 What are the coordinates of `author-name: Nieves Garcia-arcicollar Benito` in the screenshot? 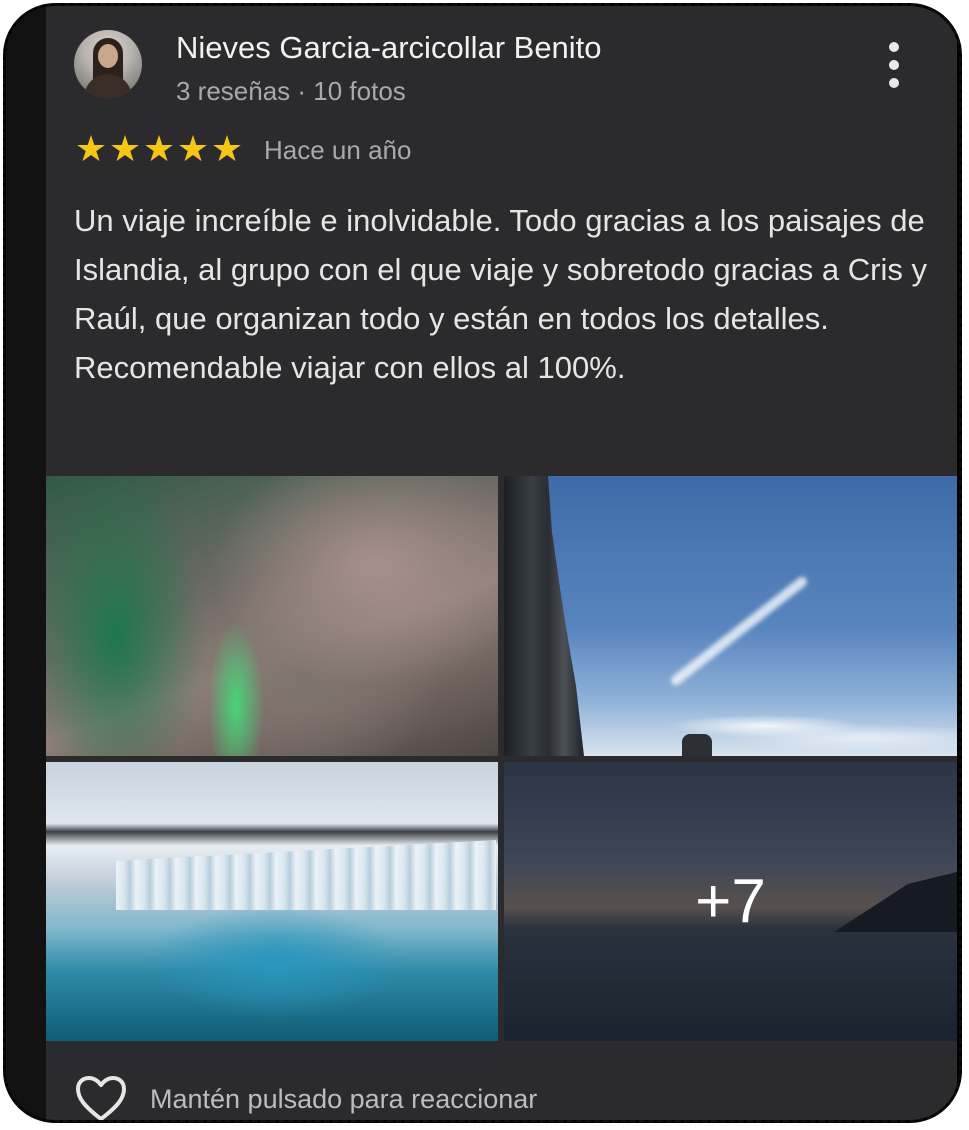 It's located at (389, 48).